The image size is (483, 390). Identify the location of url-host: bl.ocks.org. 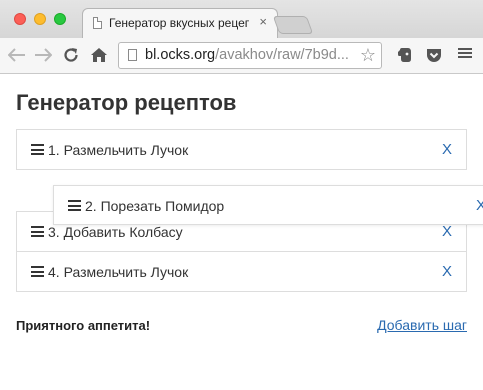
(180, 55).